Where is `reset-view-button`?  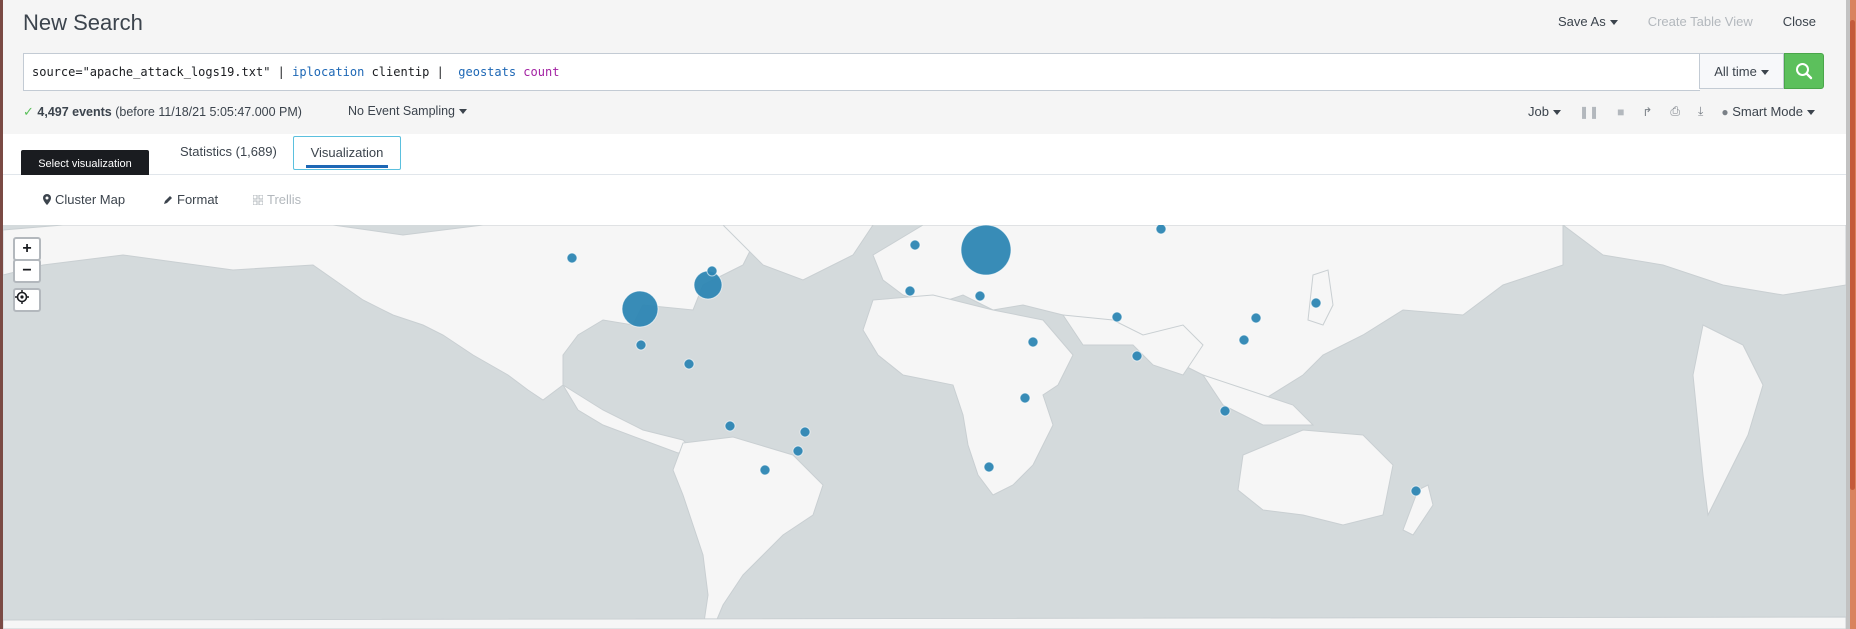 reset-view-button is located at coordinates (27, 300).